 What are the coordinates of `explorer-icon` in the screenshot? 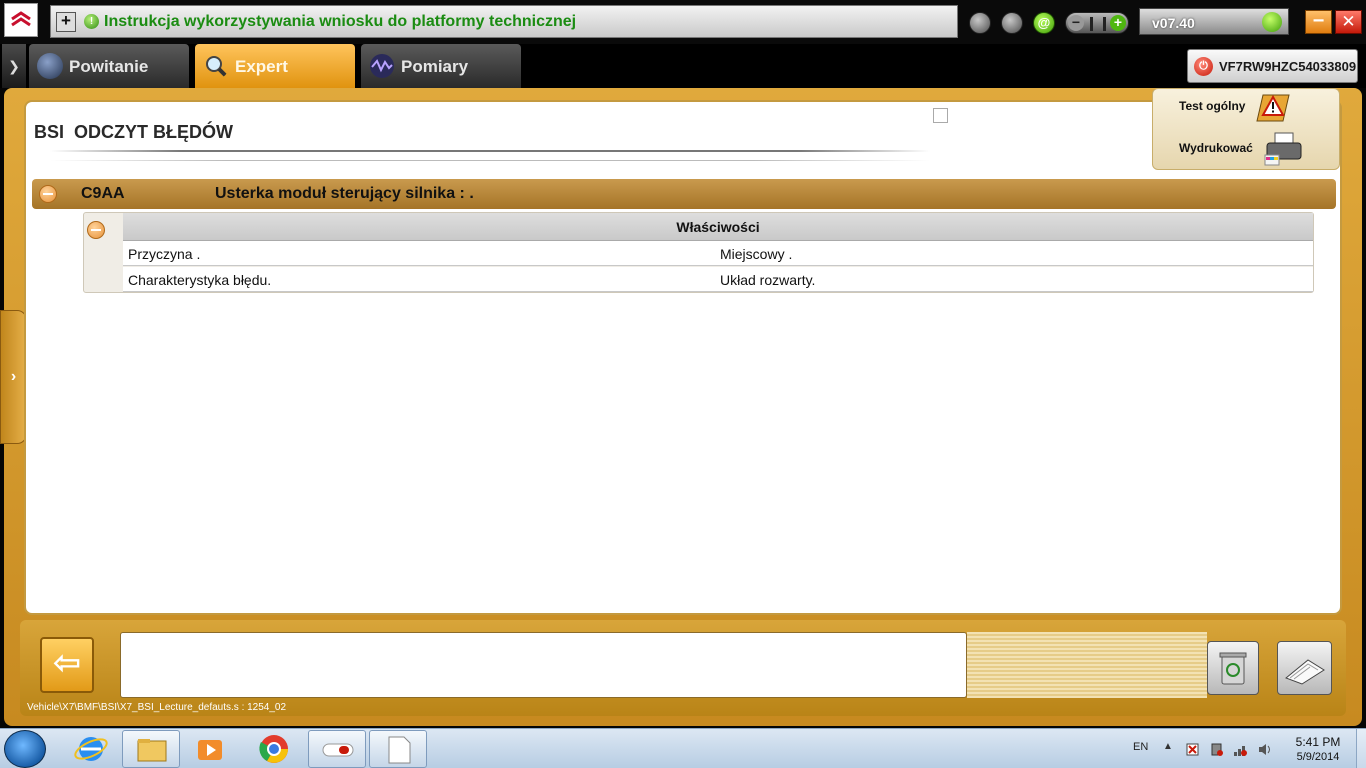 It's located at (151, 749).